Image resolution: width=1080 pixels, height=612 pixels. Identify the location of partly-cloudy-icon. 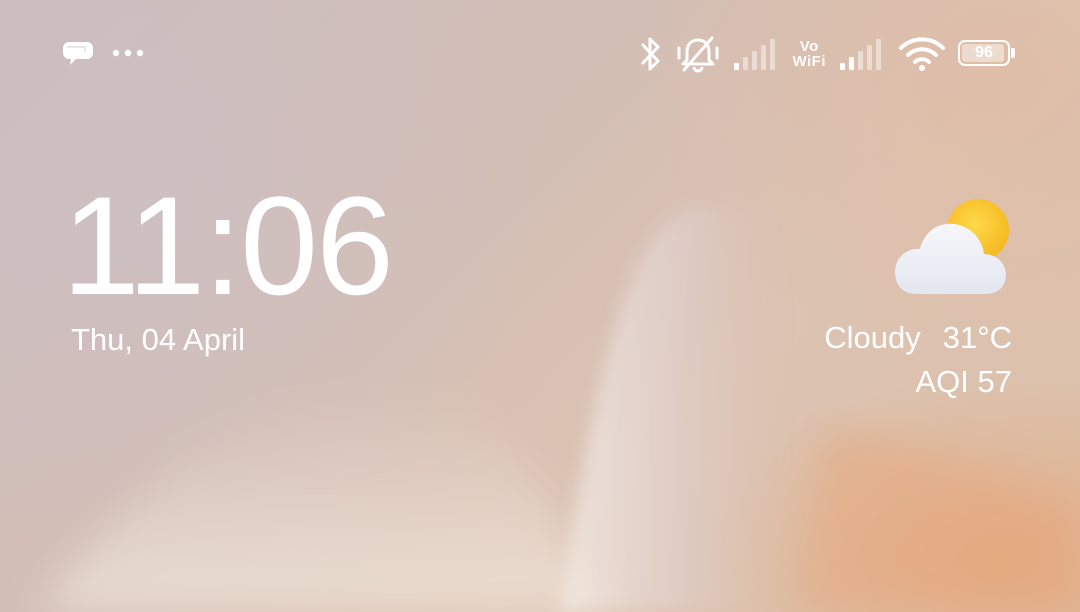
(954, 248).